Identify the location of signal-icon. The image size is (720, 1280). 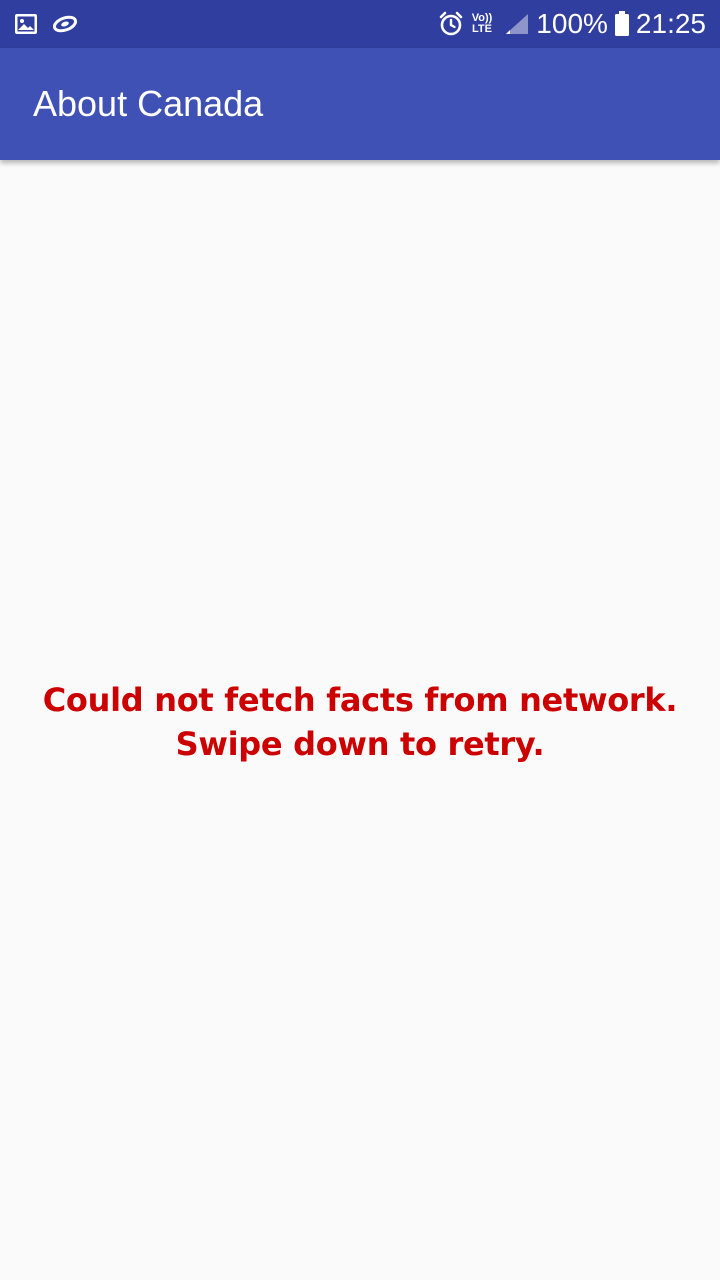
(517, 24).